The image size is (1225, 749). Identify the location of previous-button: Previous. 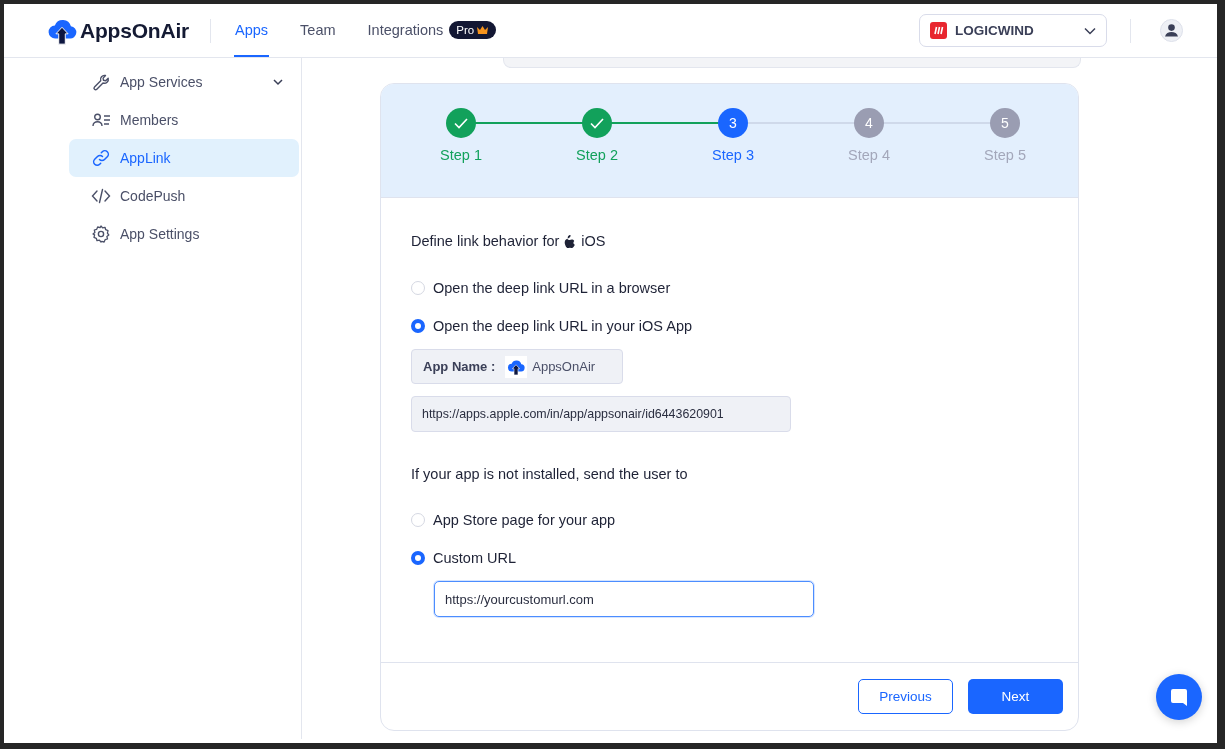
(905, 696).